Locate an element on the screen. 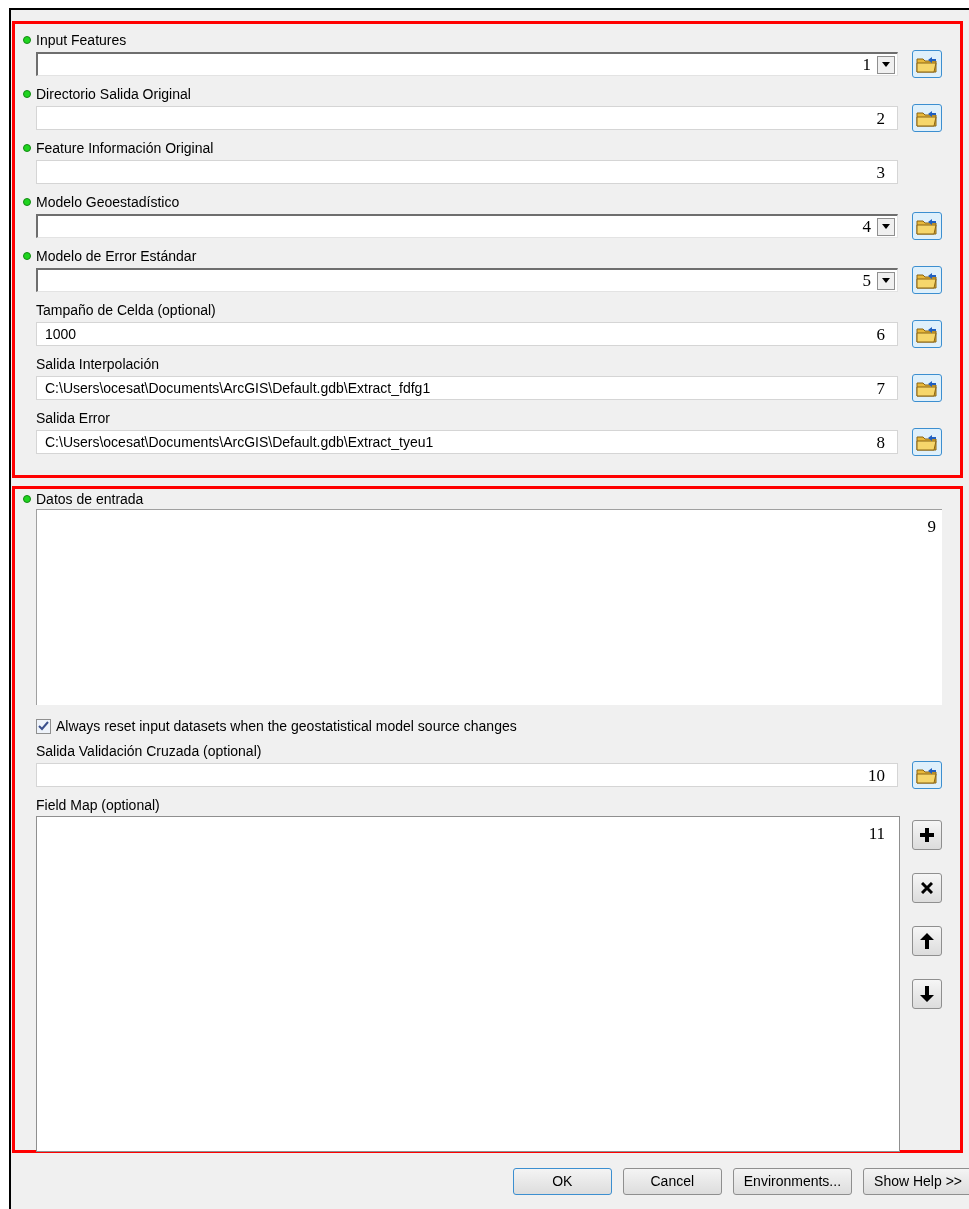  parameter-label: Salida Validación Cruzada (optional) is located at coordinates (149, 751).